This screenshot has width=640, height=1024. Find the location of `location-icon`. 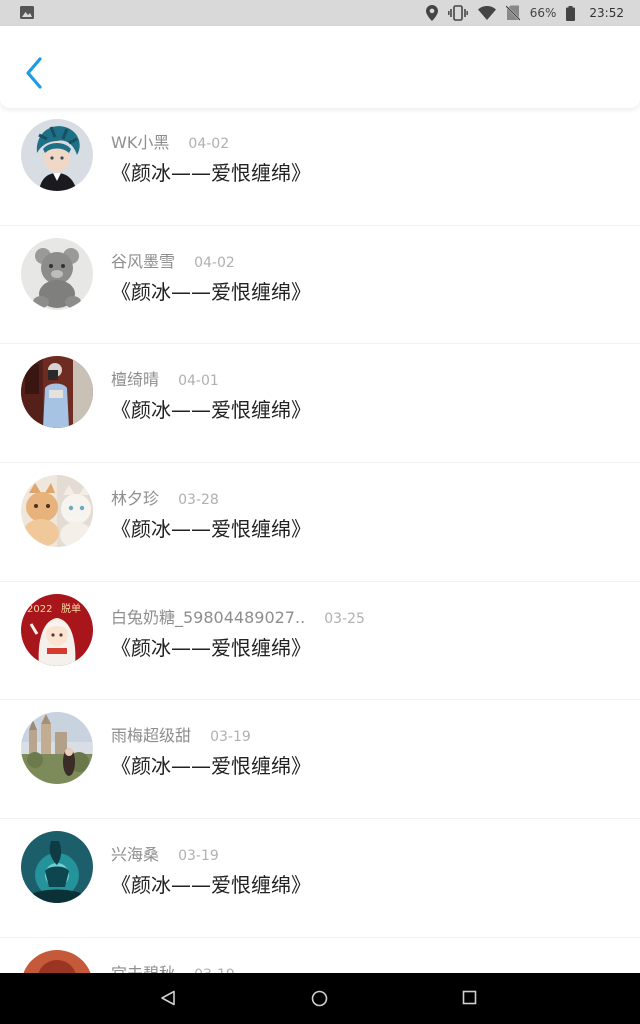

location-icon is located at coordinates (431, 13).